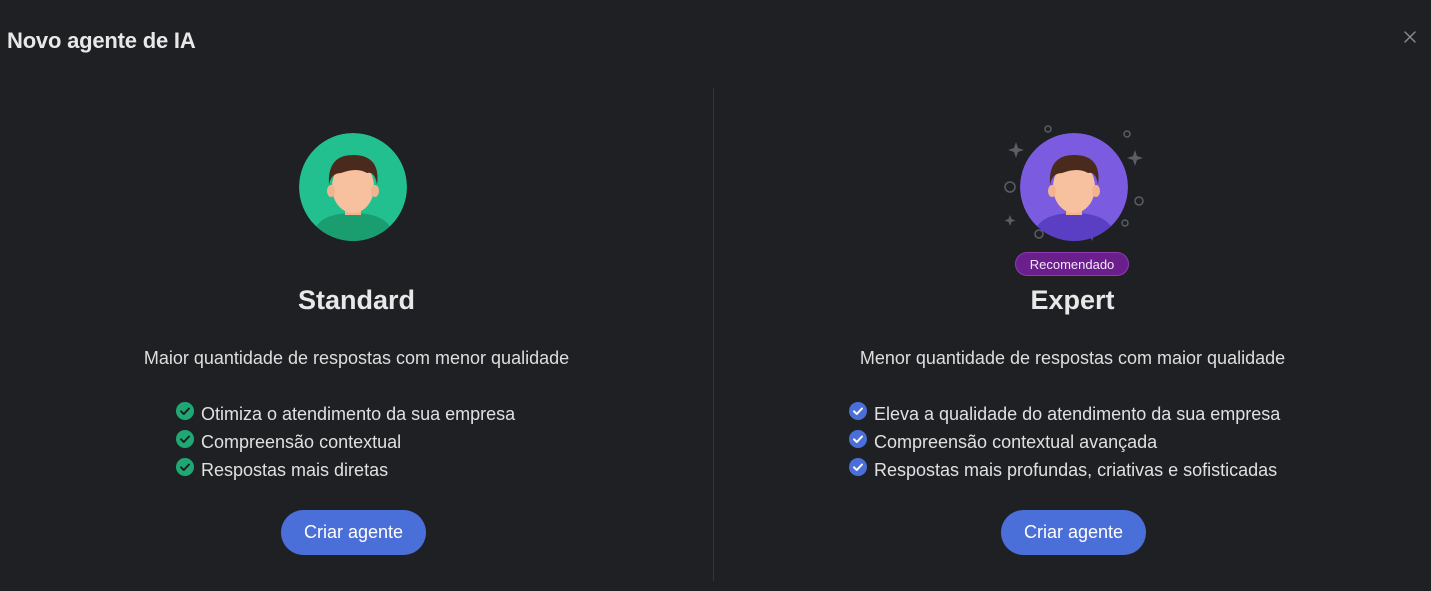  I want to click on feature-label: Compreensão contextual, so click(301, 441).